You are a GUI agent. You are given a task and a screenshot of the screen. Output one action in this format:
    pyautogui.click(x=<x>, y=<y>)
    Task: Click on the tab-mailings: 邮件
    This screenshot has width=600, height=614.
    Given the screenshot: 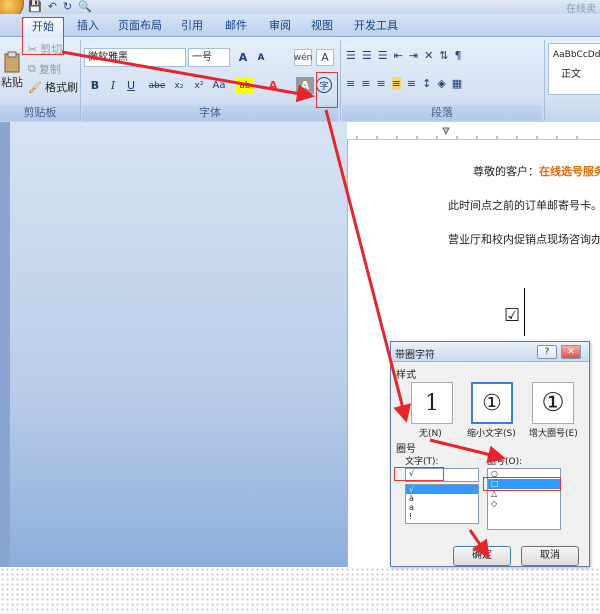 What is the action you would take?
    pyautogui.click(x=236, y=27)
    